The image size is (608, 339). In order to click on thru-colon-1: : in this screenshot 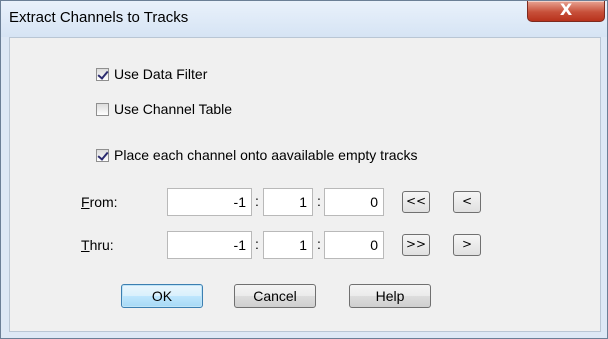, I will do `click(257, 244)`.